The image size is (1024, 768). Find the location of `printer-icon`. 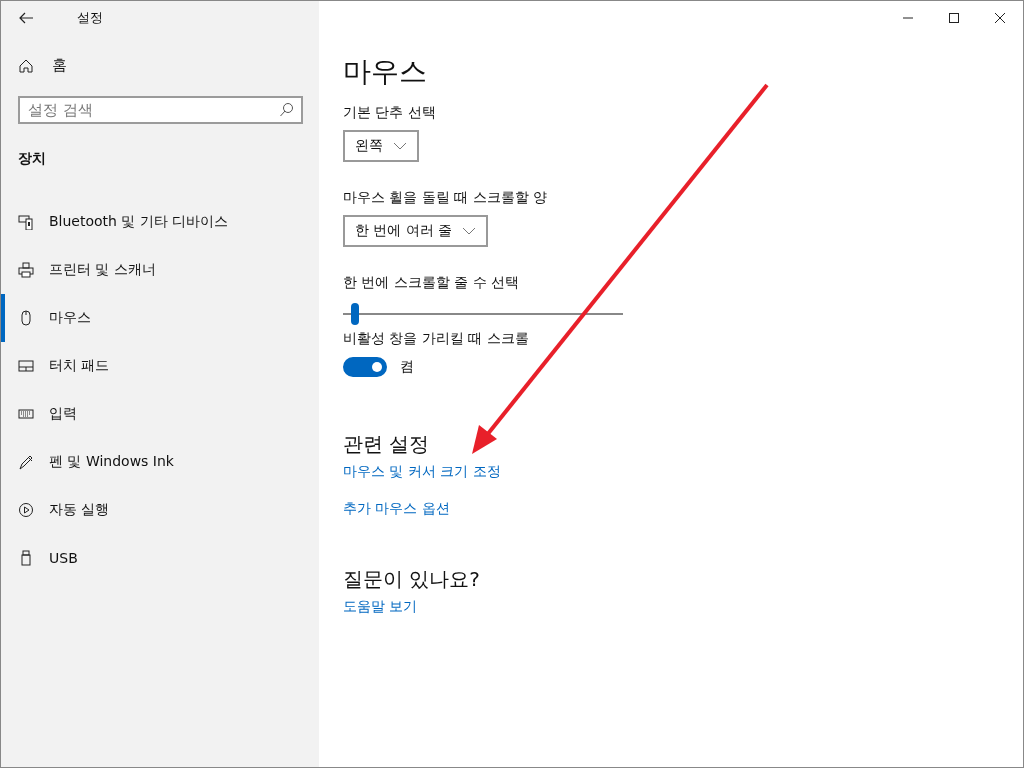

printer-icon is located at coordinates (26, 270).